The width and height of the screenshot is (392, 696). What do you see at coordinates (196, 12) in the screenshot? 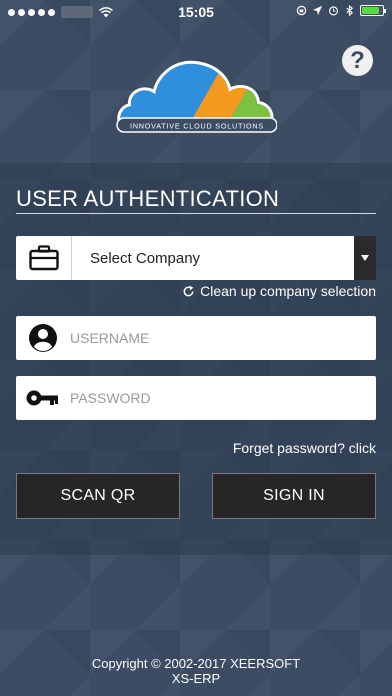
I see `status-bar: 15:05` at bounding box center [196, 12].